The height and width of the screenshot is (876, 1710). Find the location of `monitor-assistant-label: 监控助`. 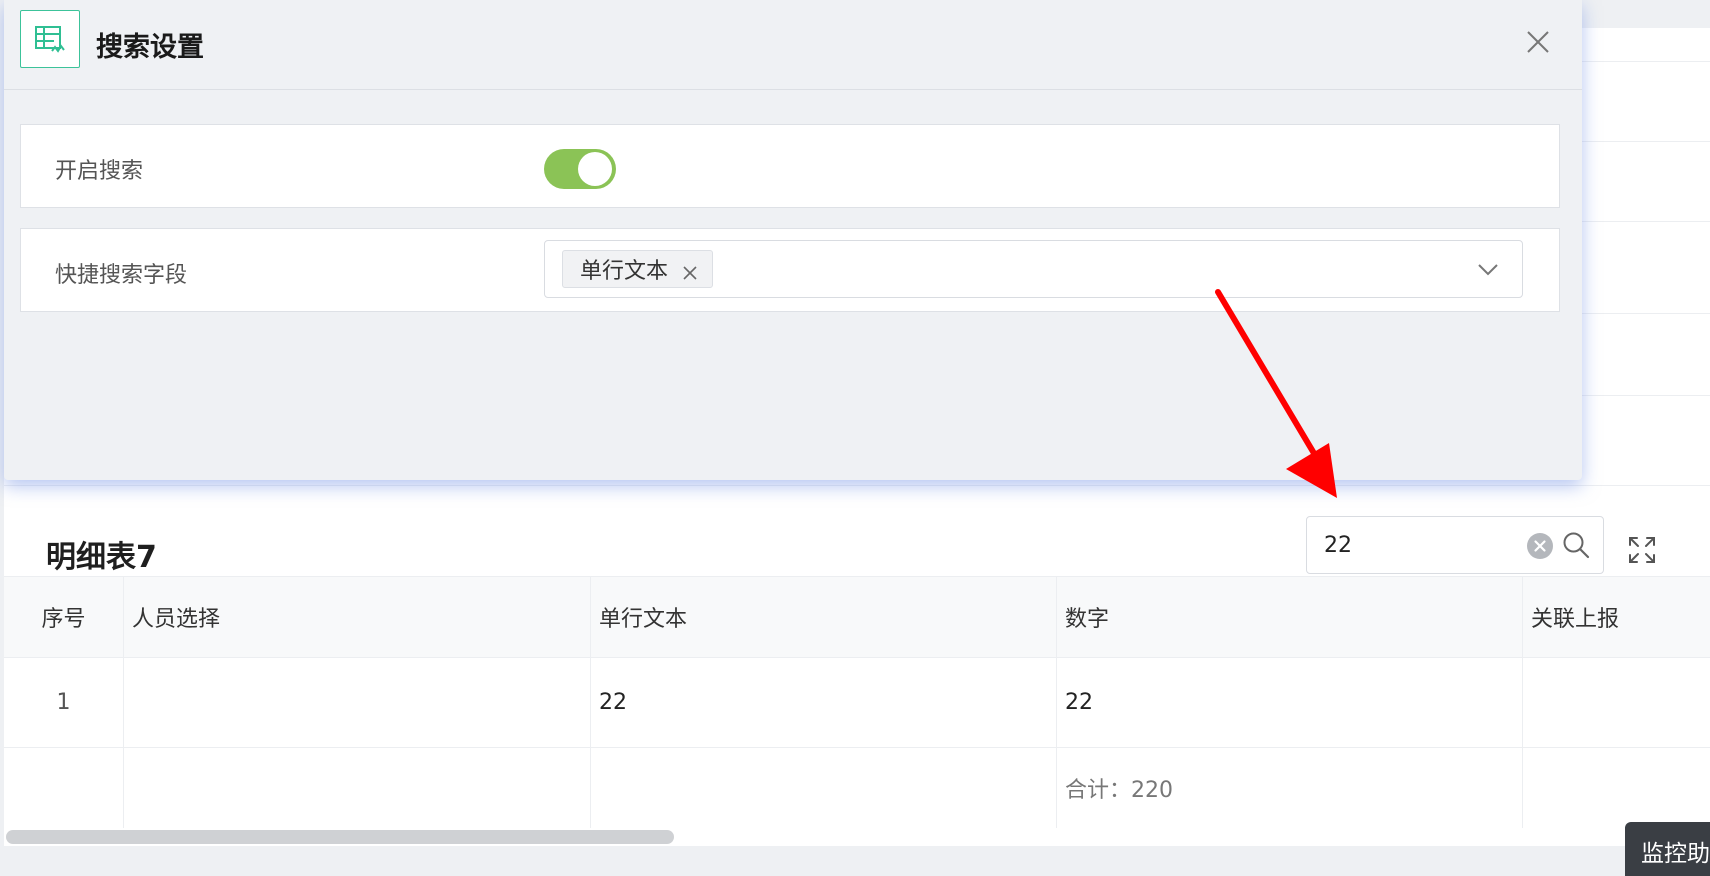

monitor-assistant-label: 监控助 is located at coordinates (1675, 854).